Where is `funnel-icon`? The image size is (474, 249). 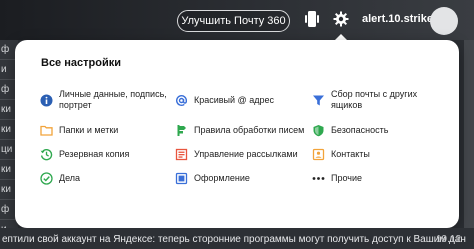 funnel-icon is located at coordinates (318, 100).